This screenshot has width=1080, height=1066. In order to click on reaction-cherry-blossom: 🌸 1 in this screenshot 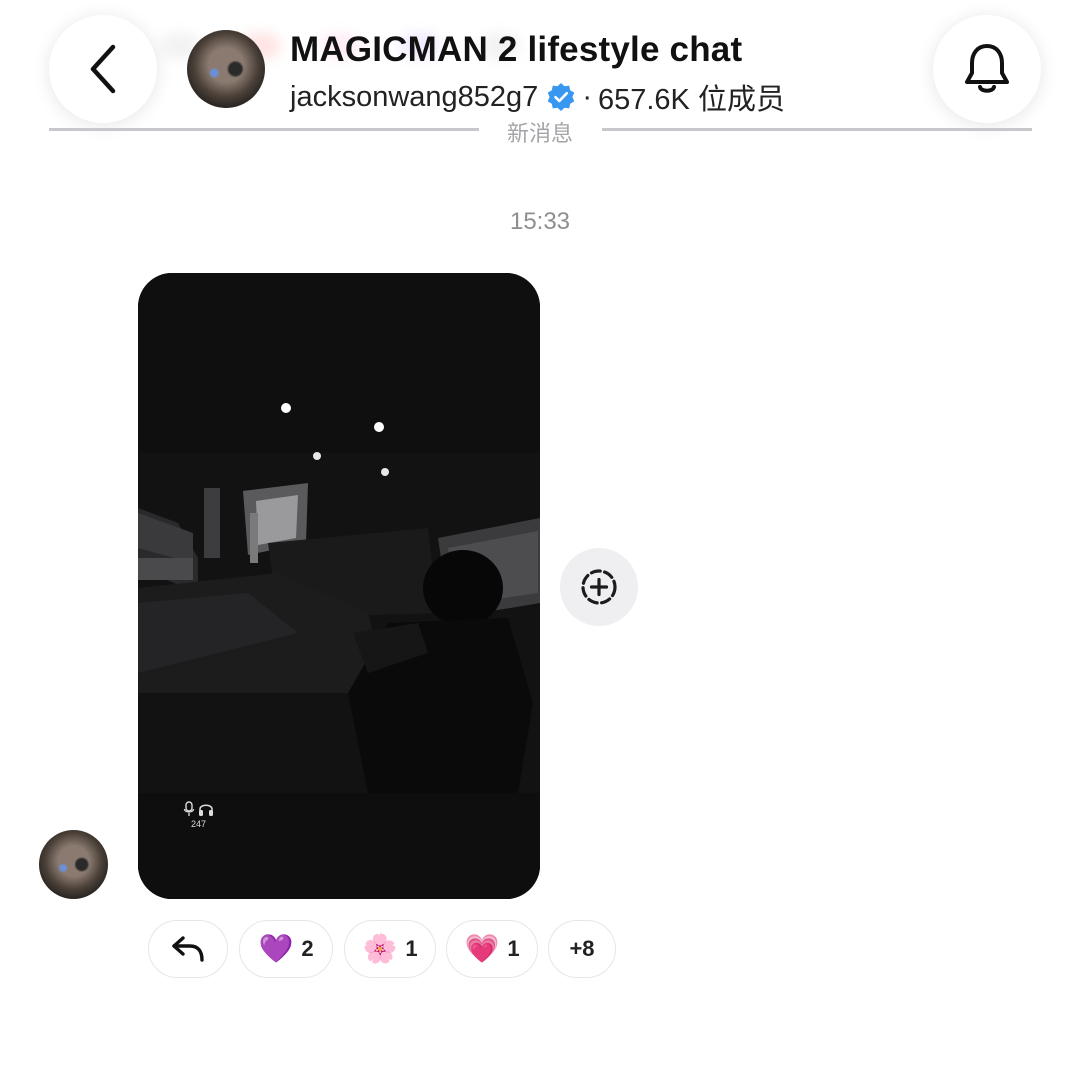, I will do `click(390, 949)`.